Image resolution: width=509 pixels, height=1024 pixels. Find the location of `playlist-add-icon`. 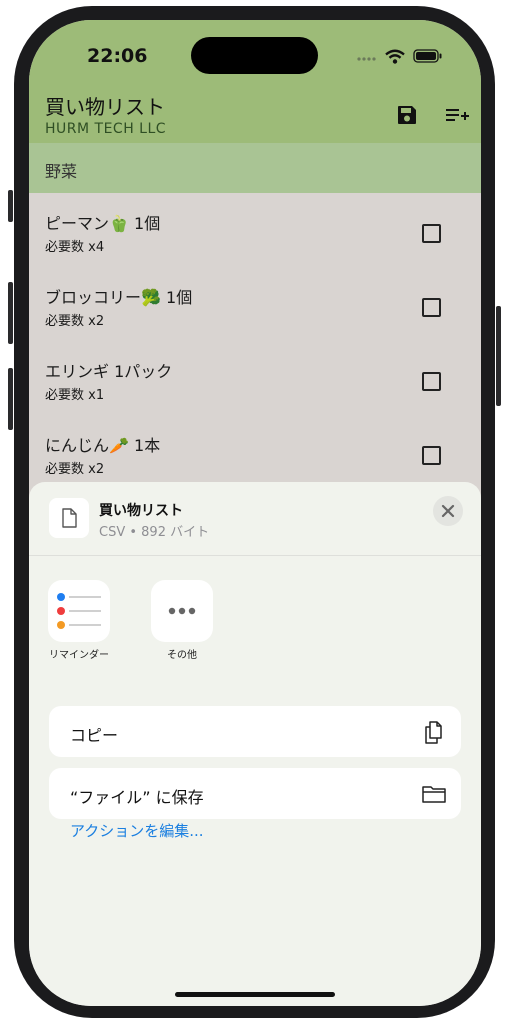

playlist-add-icon is located at coordinates (457, 115).